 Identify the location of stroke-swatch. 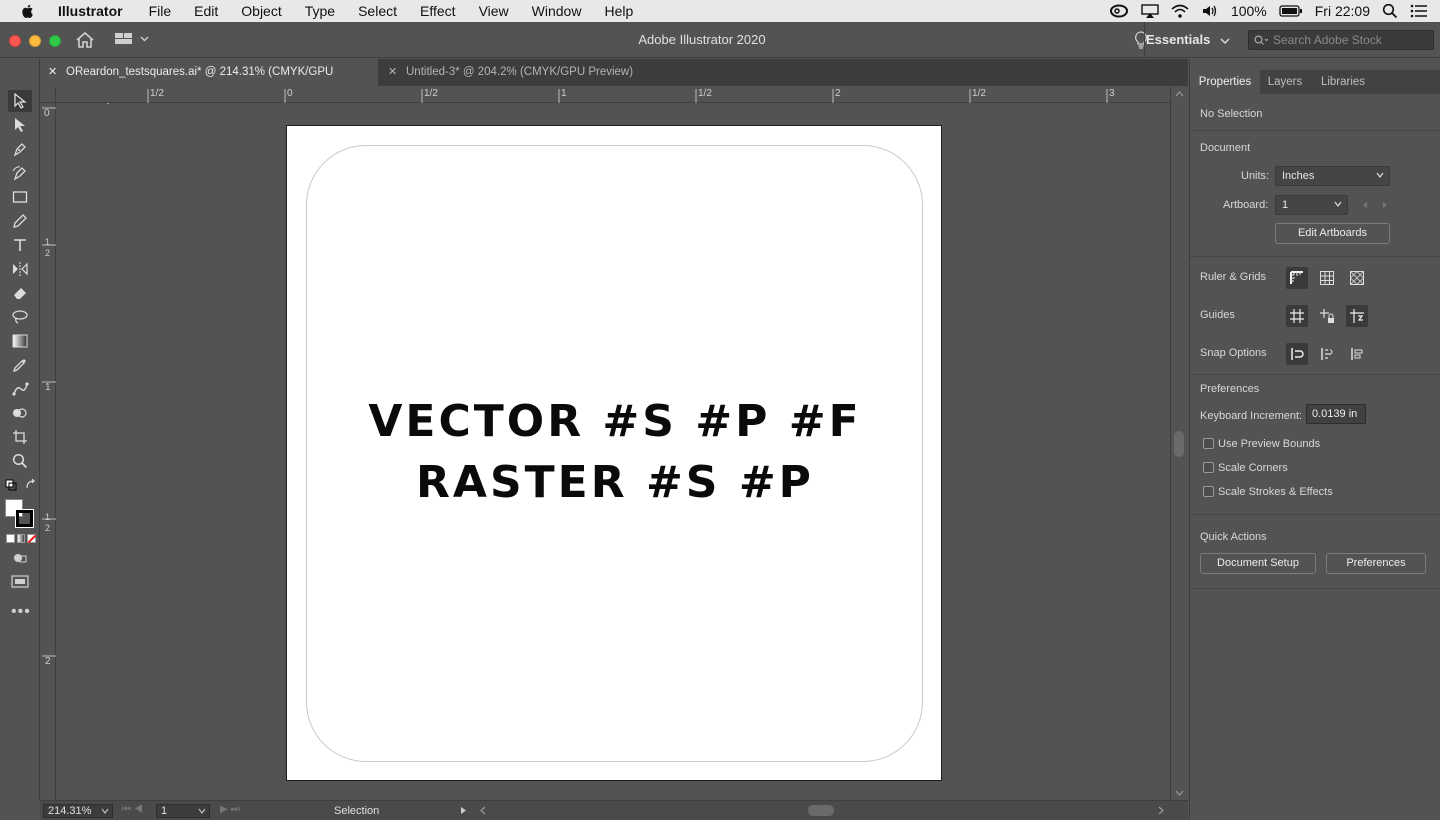
(24, 518).